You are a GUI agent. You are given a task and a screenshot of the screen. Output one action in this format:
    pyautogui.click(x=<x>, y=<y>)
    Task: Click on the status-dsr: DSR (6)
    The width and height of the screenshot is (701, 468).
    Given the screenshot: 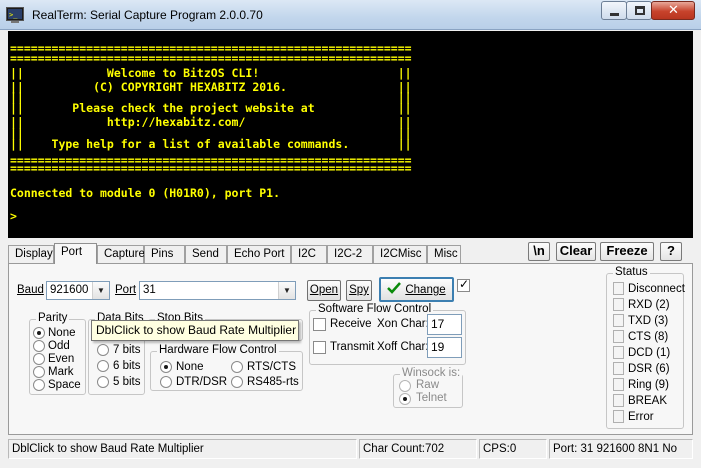 What is the action you would take?
    pyautogui.click(x=649, y=369)
    